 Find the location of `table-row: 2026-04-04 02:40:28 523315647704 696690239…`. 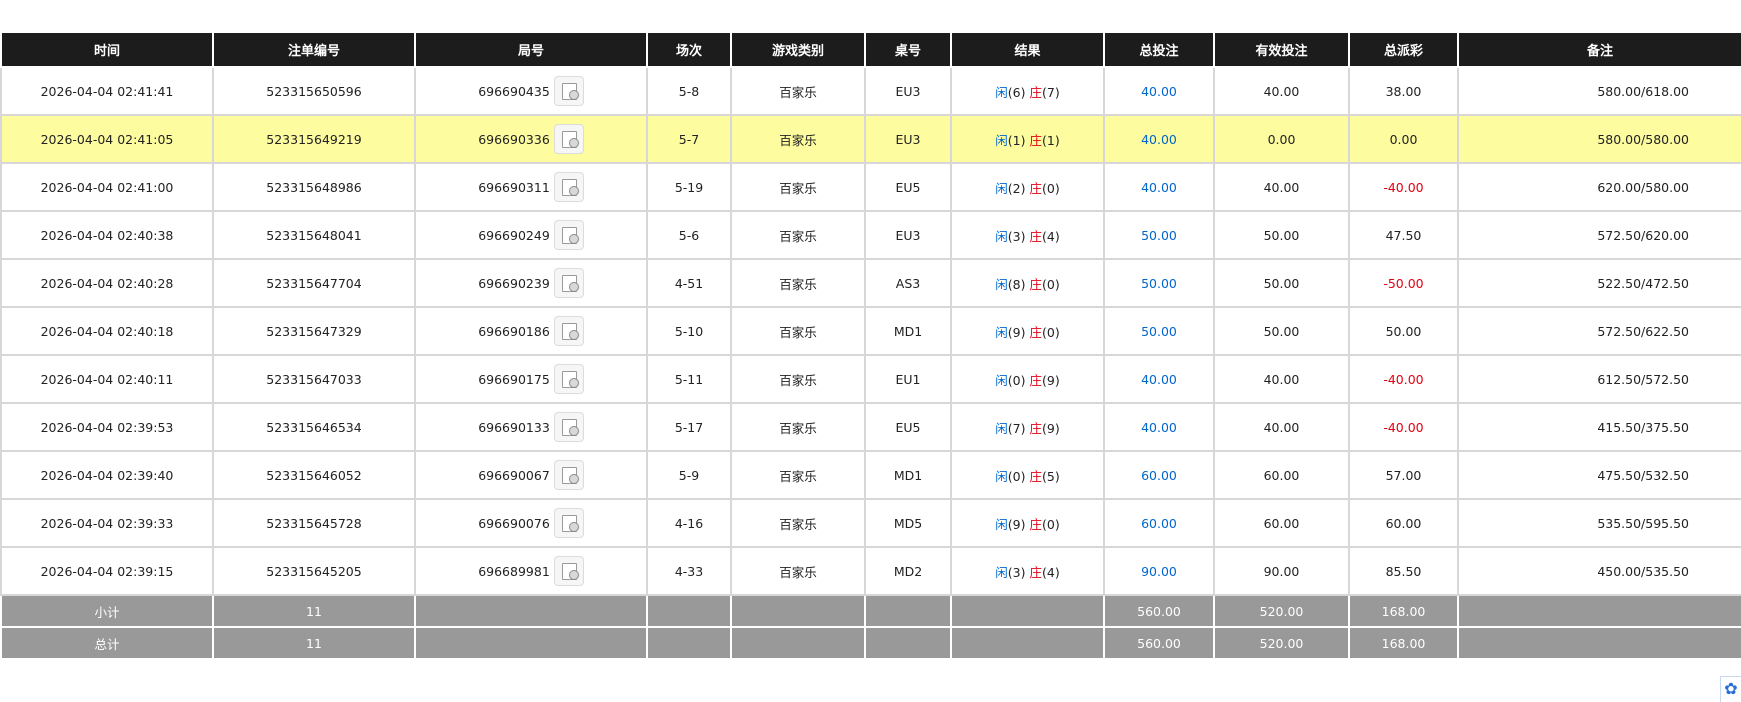

table-row: 2026-04-04 02:40:28 523315647704 696690239… is located at coordinates (870, 283).